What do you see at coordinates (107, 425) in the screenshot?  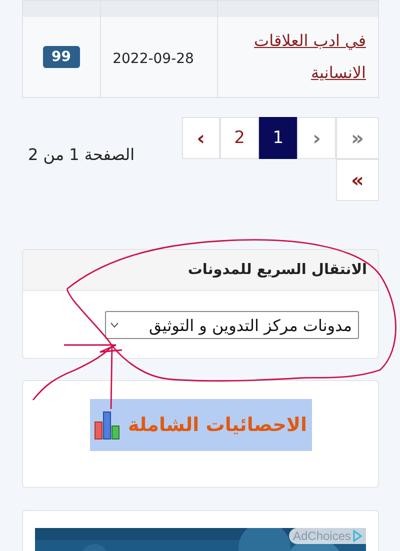 I see `bar-chart-icon` at bounding box center [107, 425].